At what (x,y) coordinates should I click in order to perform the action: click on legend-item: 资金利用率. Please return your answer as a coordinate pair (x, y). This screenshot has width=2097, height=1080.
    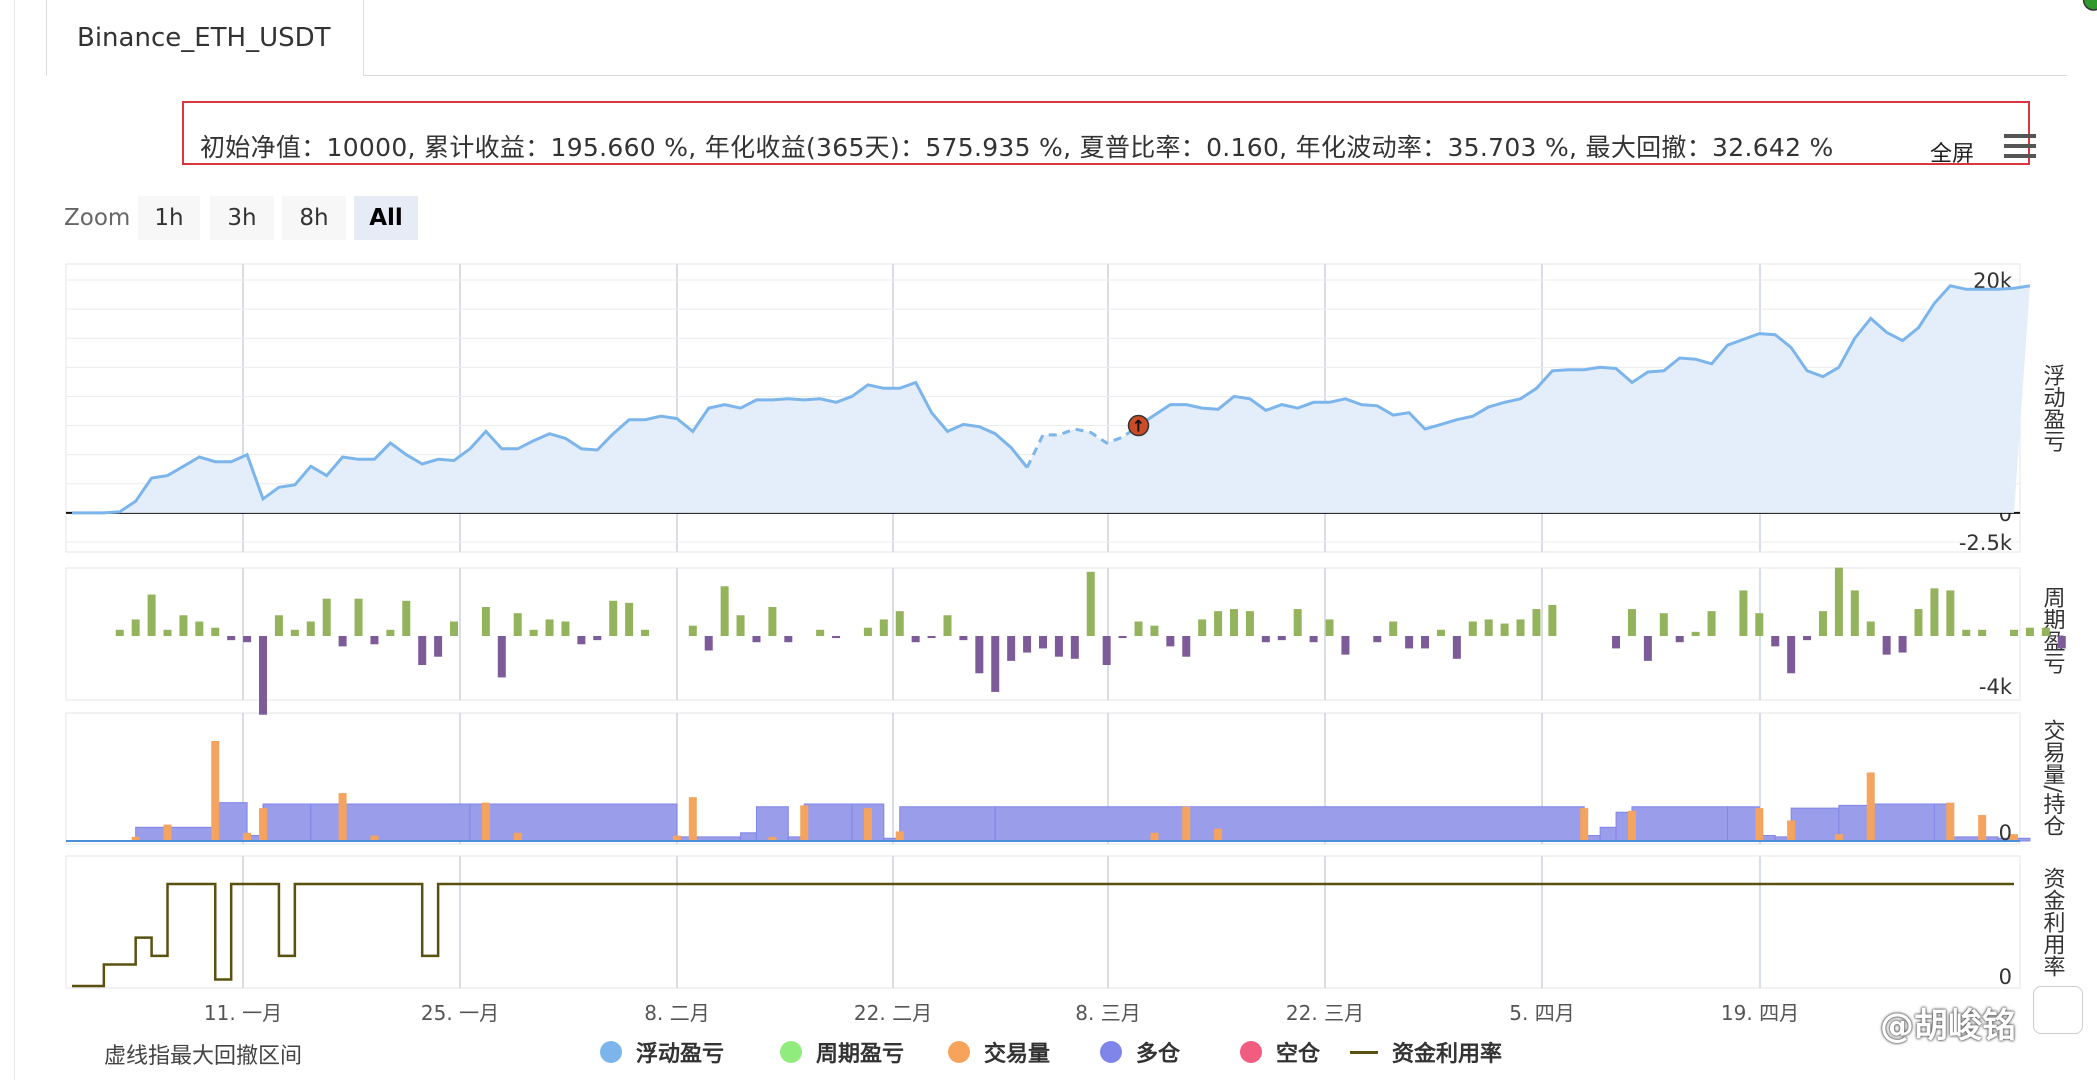
    Looking at the image, I should click on (1426, 1052).